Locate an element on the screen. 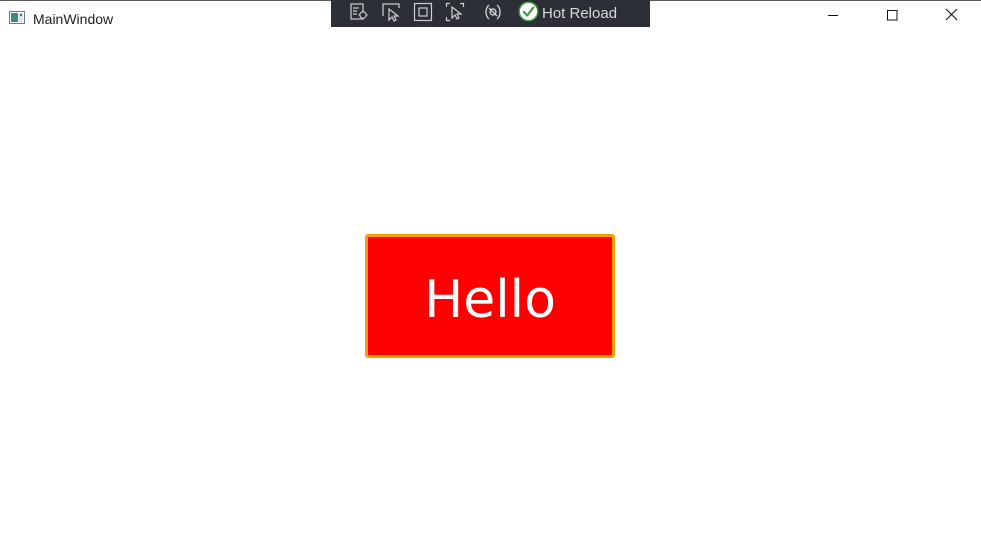 This screenshot has height=551, width=981. minimize-button is located at coordinates (833, 17).